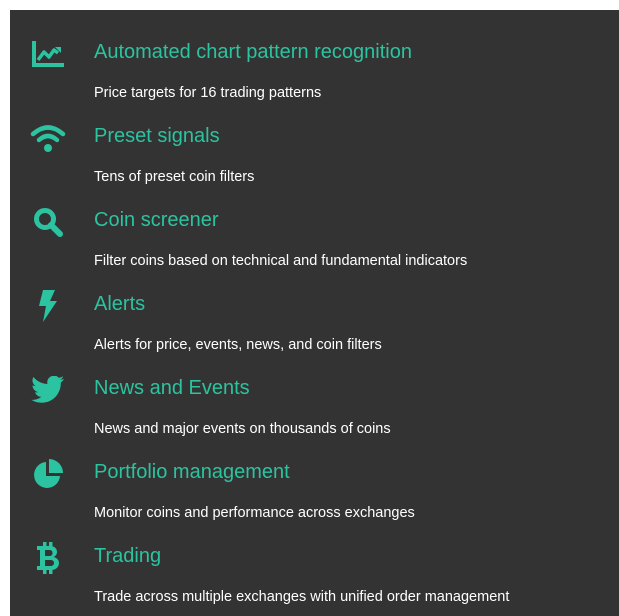 The image size is (619, 616). I want to click on feature-title: Automated chart pattern recognition, so click(253, 52).